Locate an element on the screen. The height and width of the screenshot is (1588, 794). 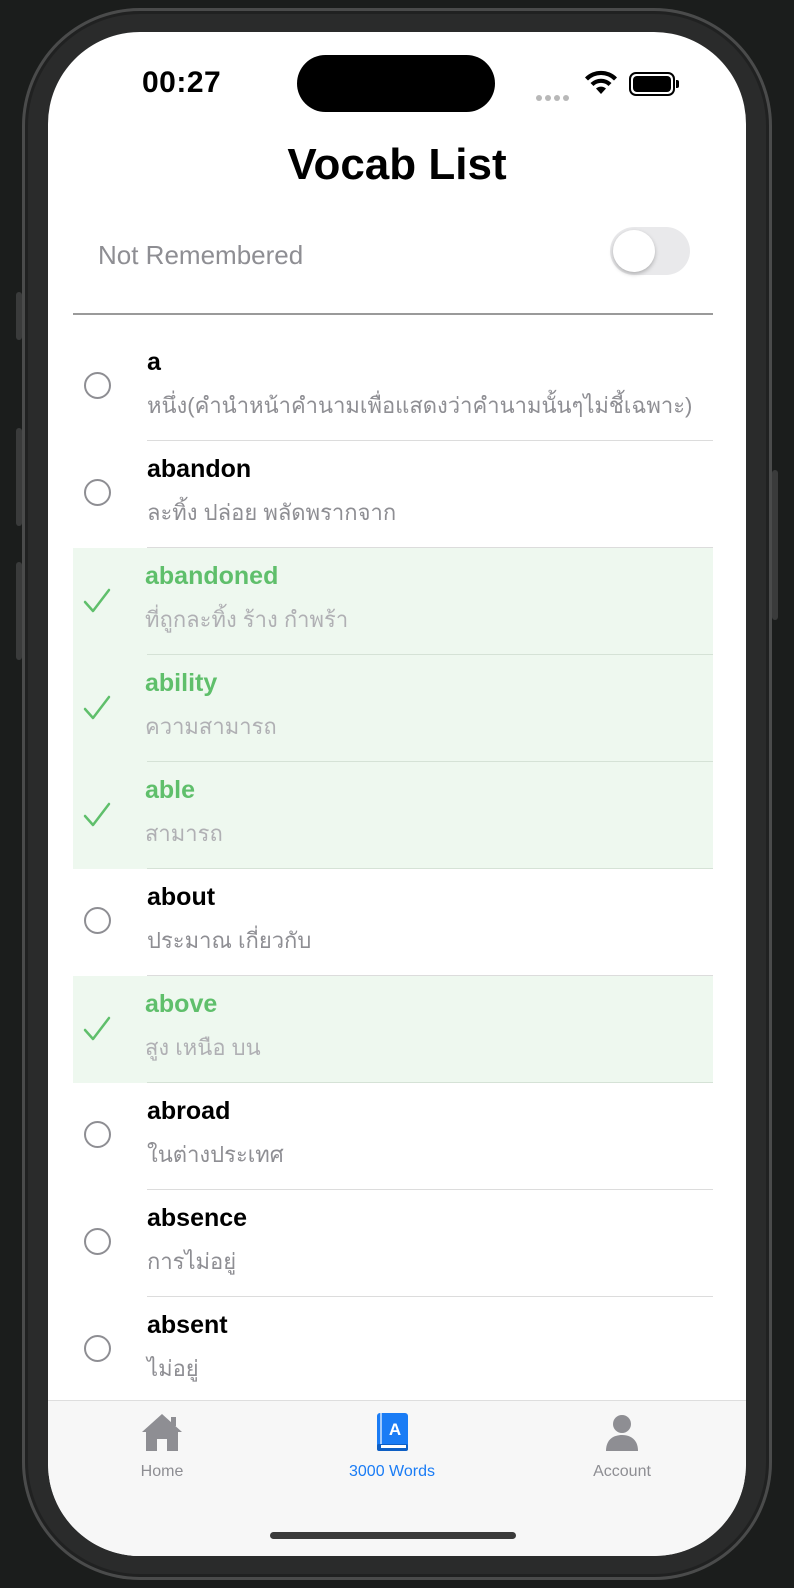
vocab-meaning: ประมาณ เกี่ยวกับ is located at coordinates (229, 940).